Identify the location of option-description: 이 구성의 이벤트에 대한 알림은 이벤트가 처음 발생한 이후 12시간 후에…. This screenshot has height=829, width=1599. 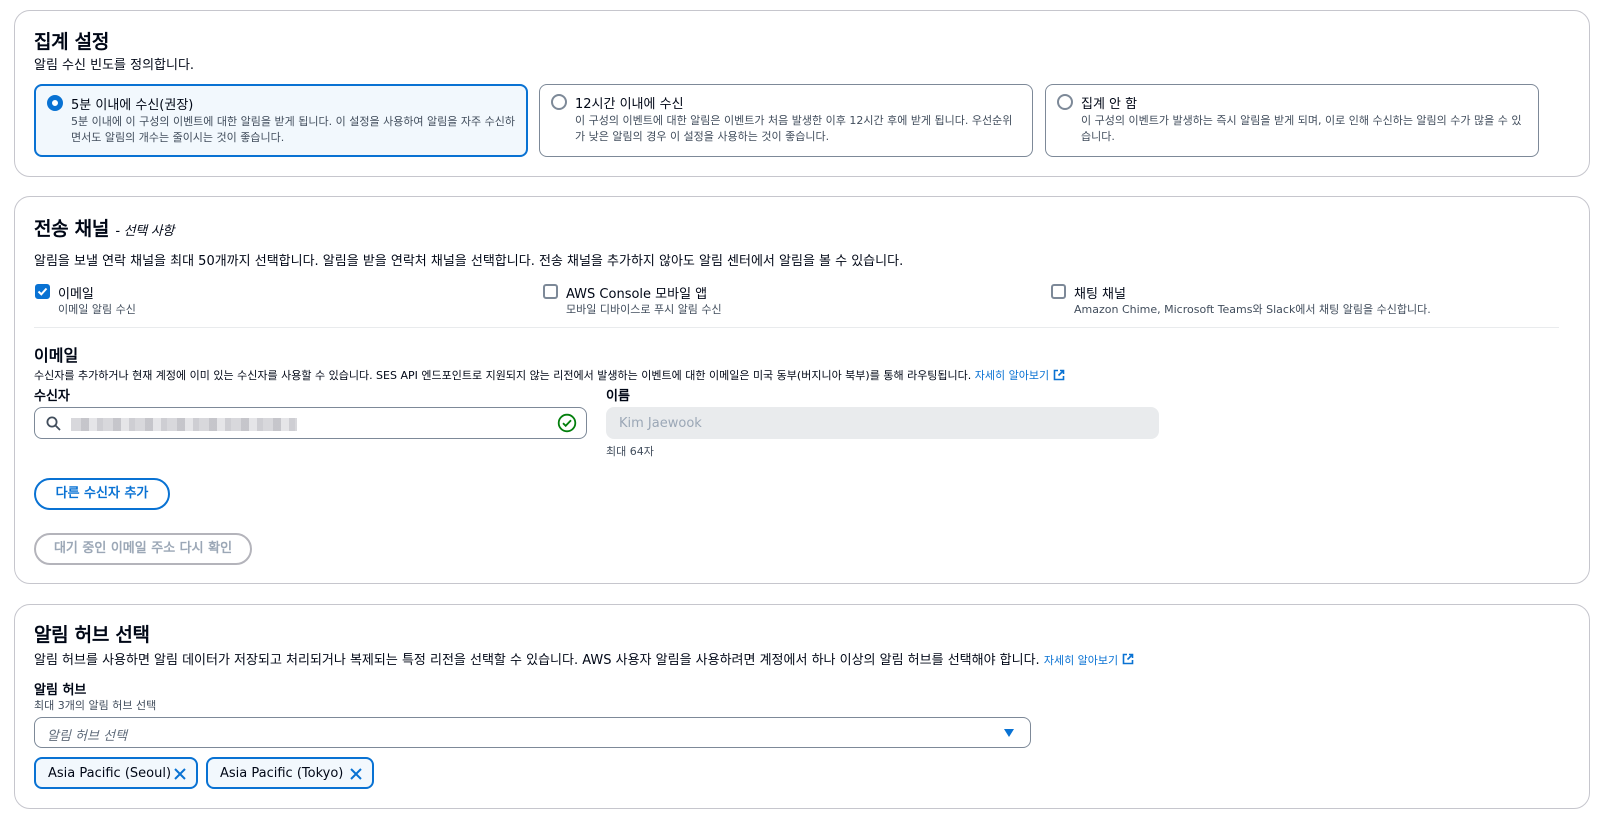
(794, 128).